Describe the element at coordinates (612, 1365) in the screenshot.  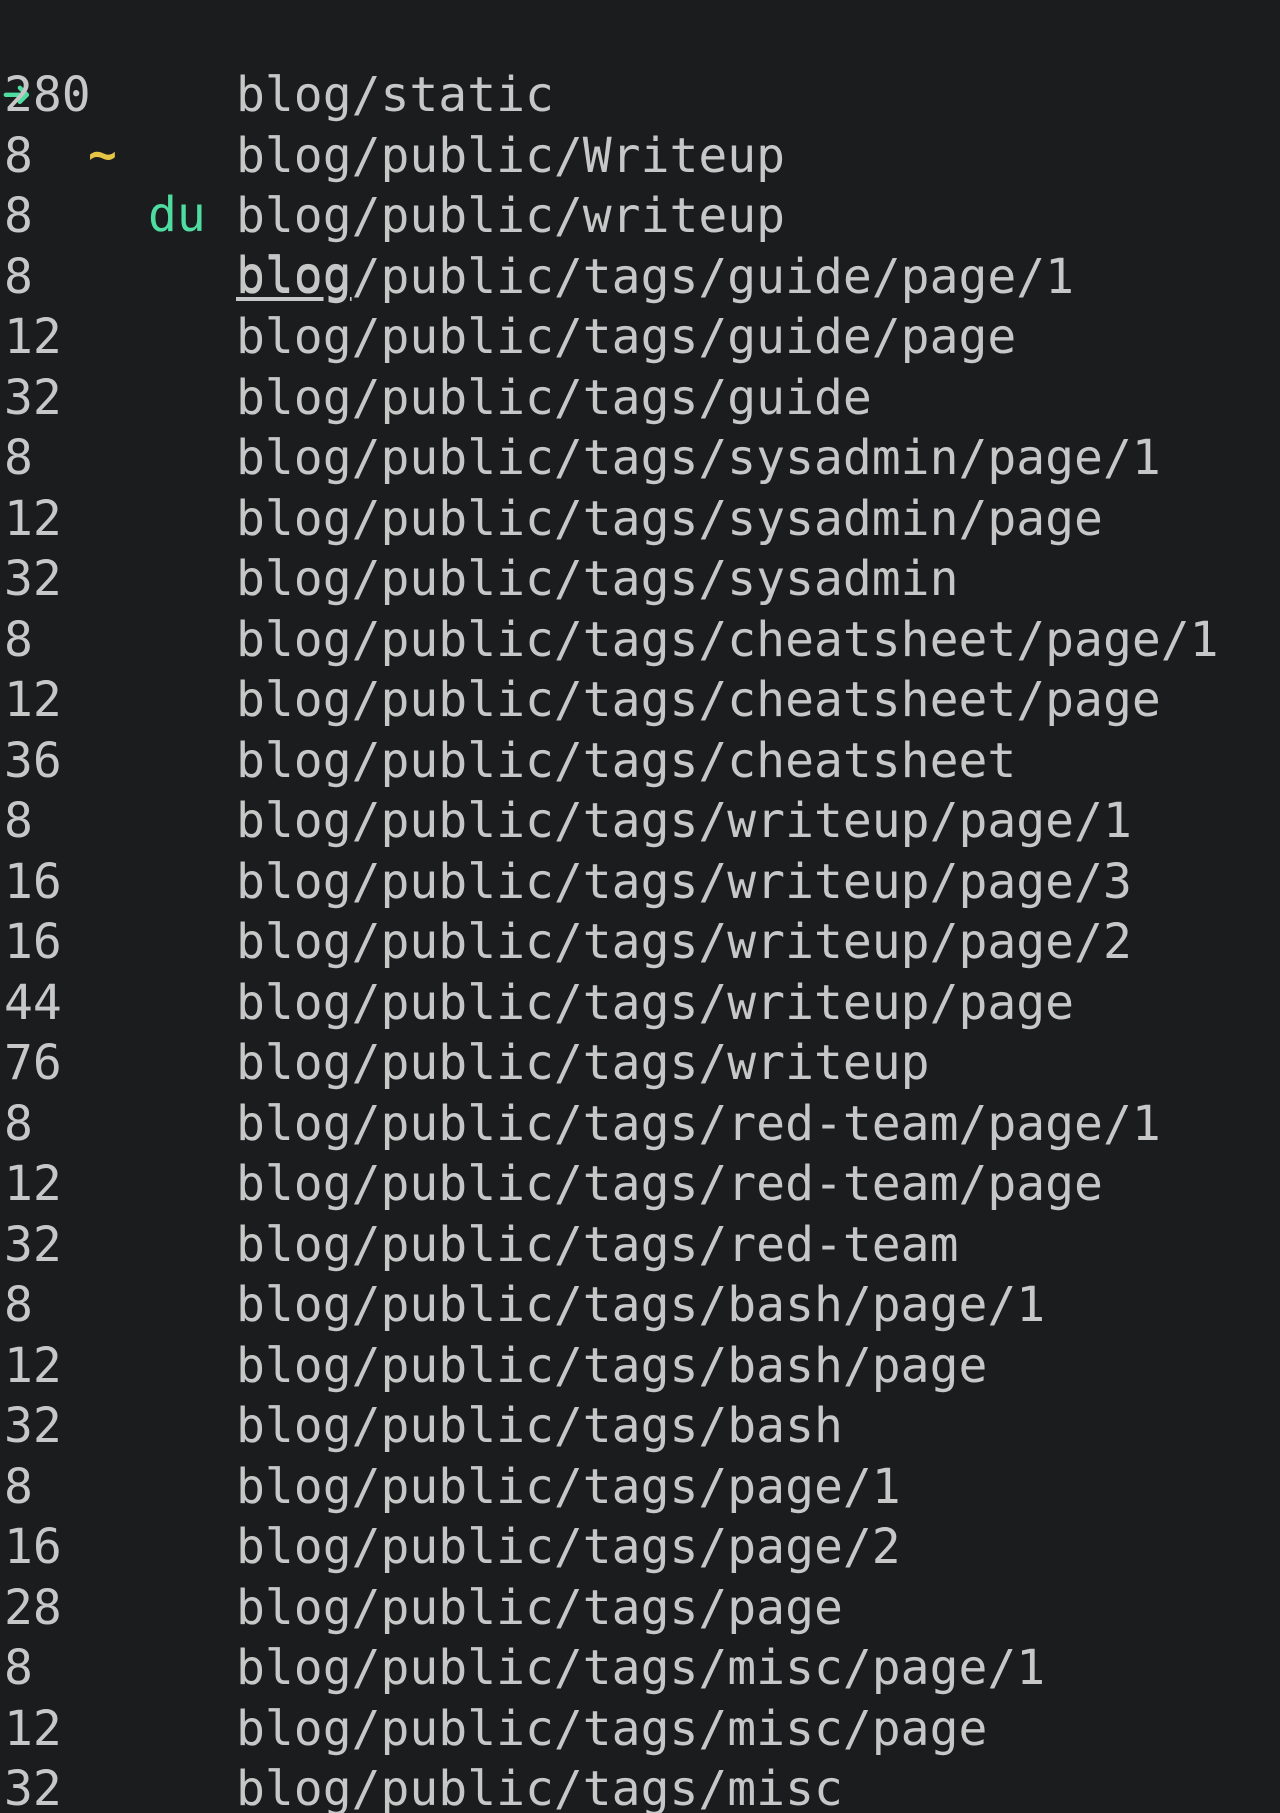
I see `directory-path: blog/public/tags/bash/page` at that location.